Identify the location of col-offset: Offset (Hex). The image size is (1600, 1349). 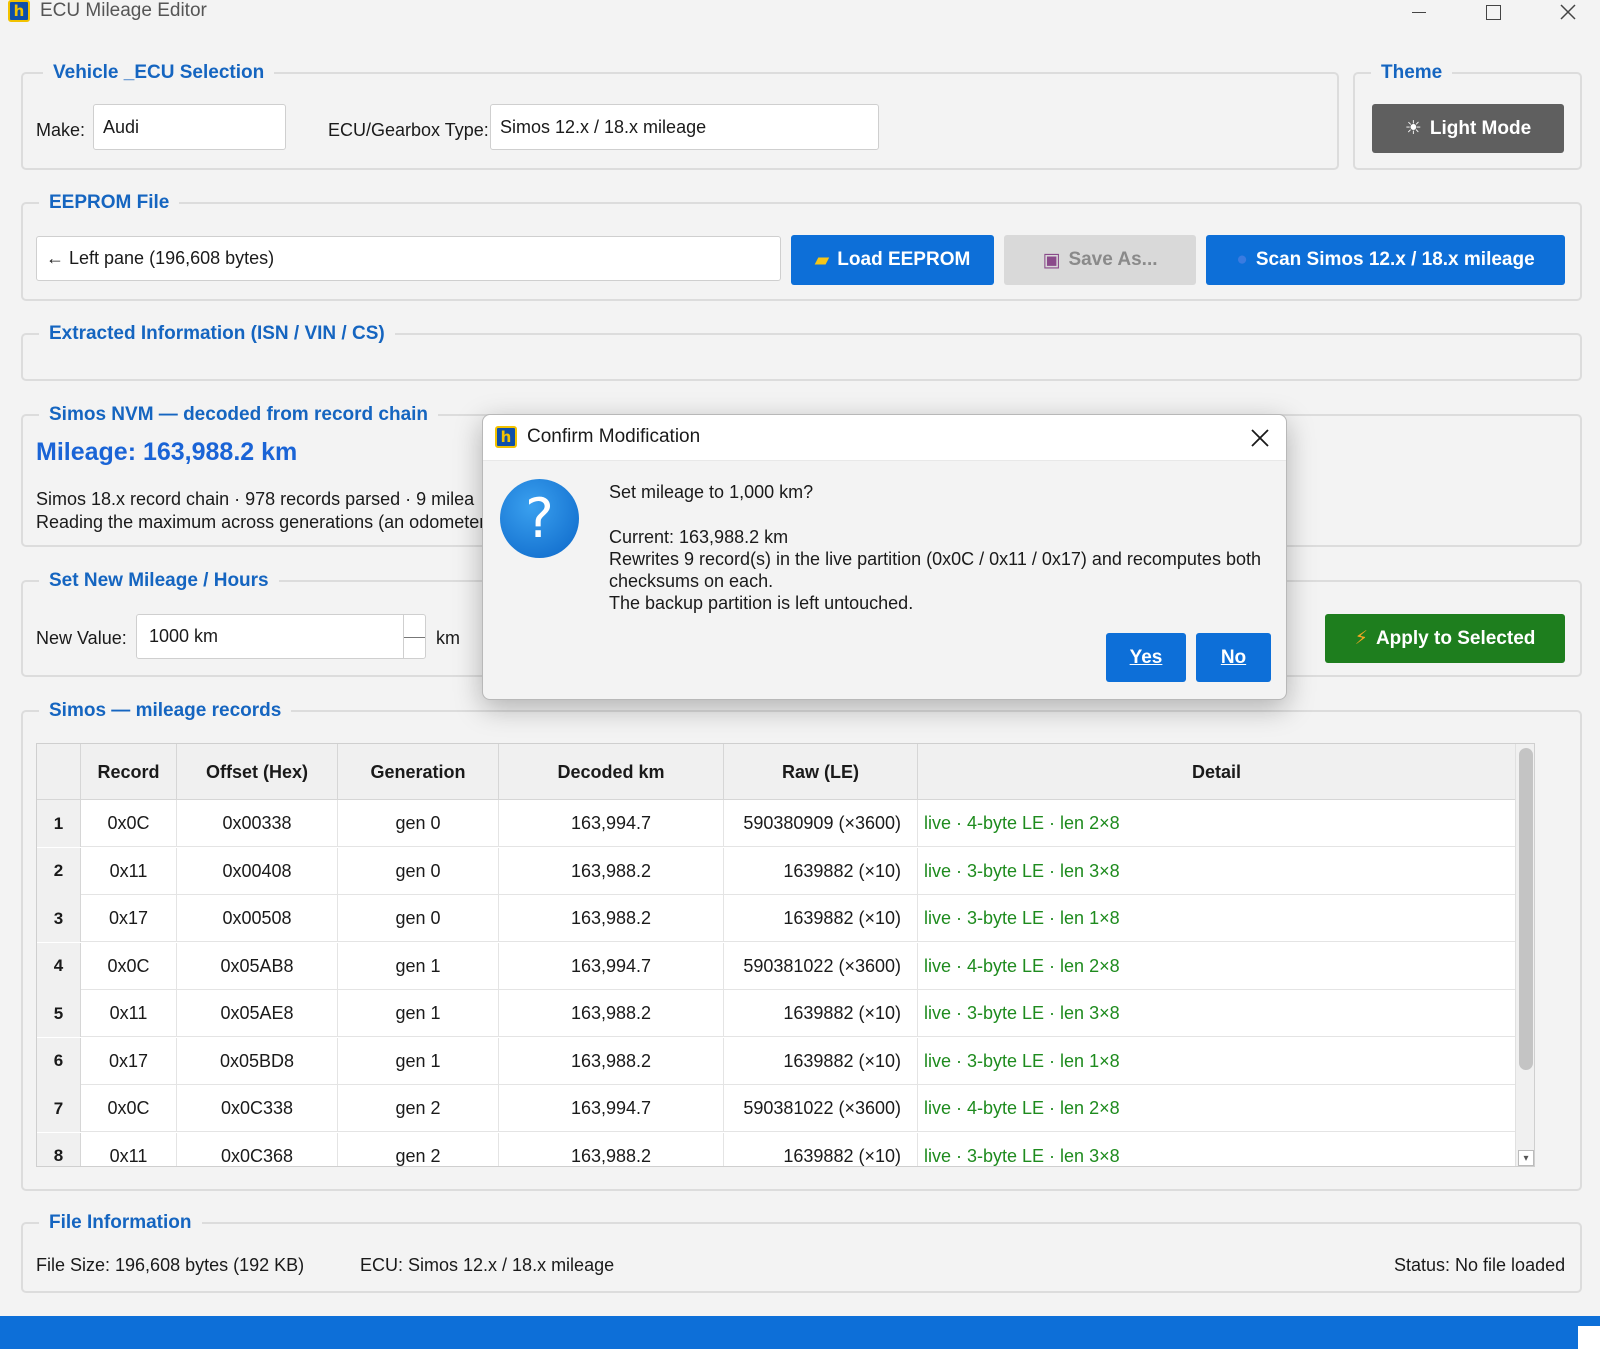
(257, 772).